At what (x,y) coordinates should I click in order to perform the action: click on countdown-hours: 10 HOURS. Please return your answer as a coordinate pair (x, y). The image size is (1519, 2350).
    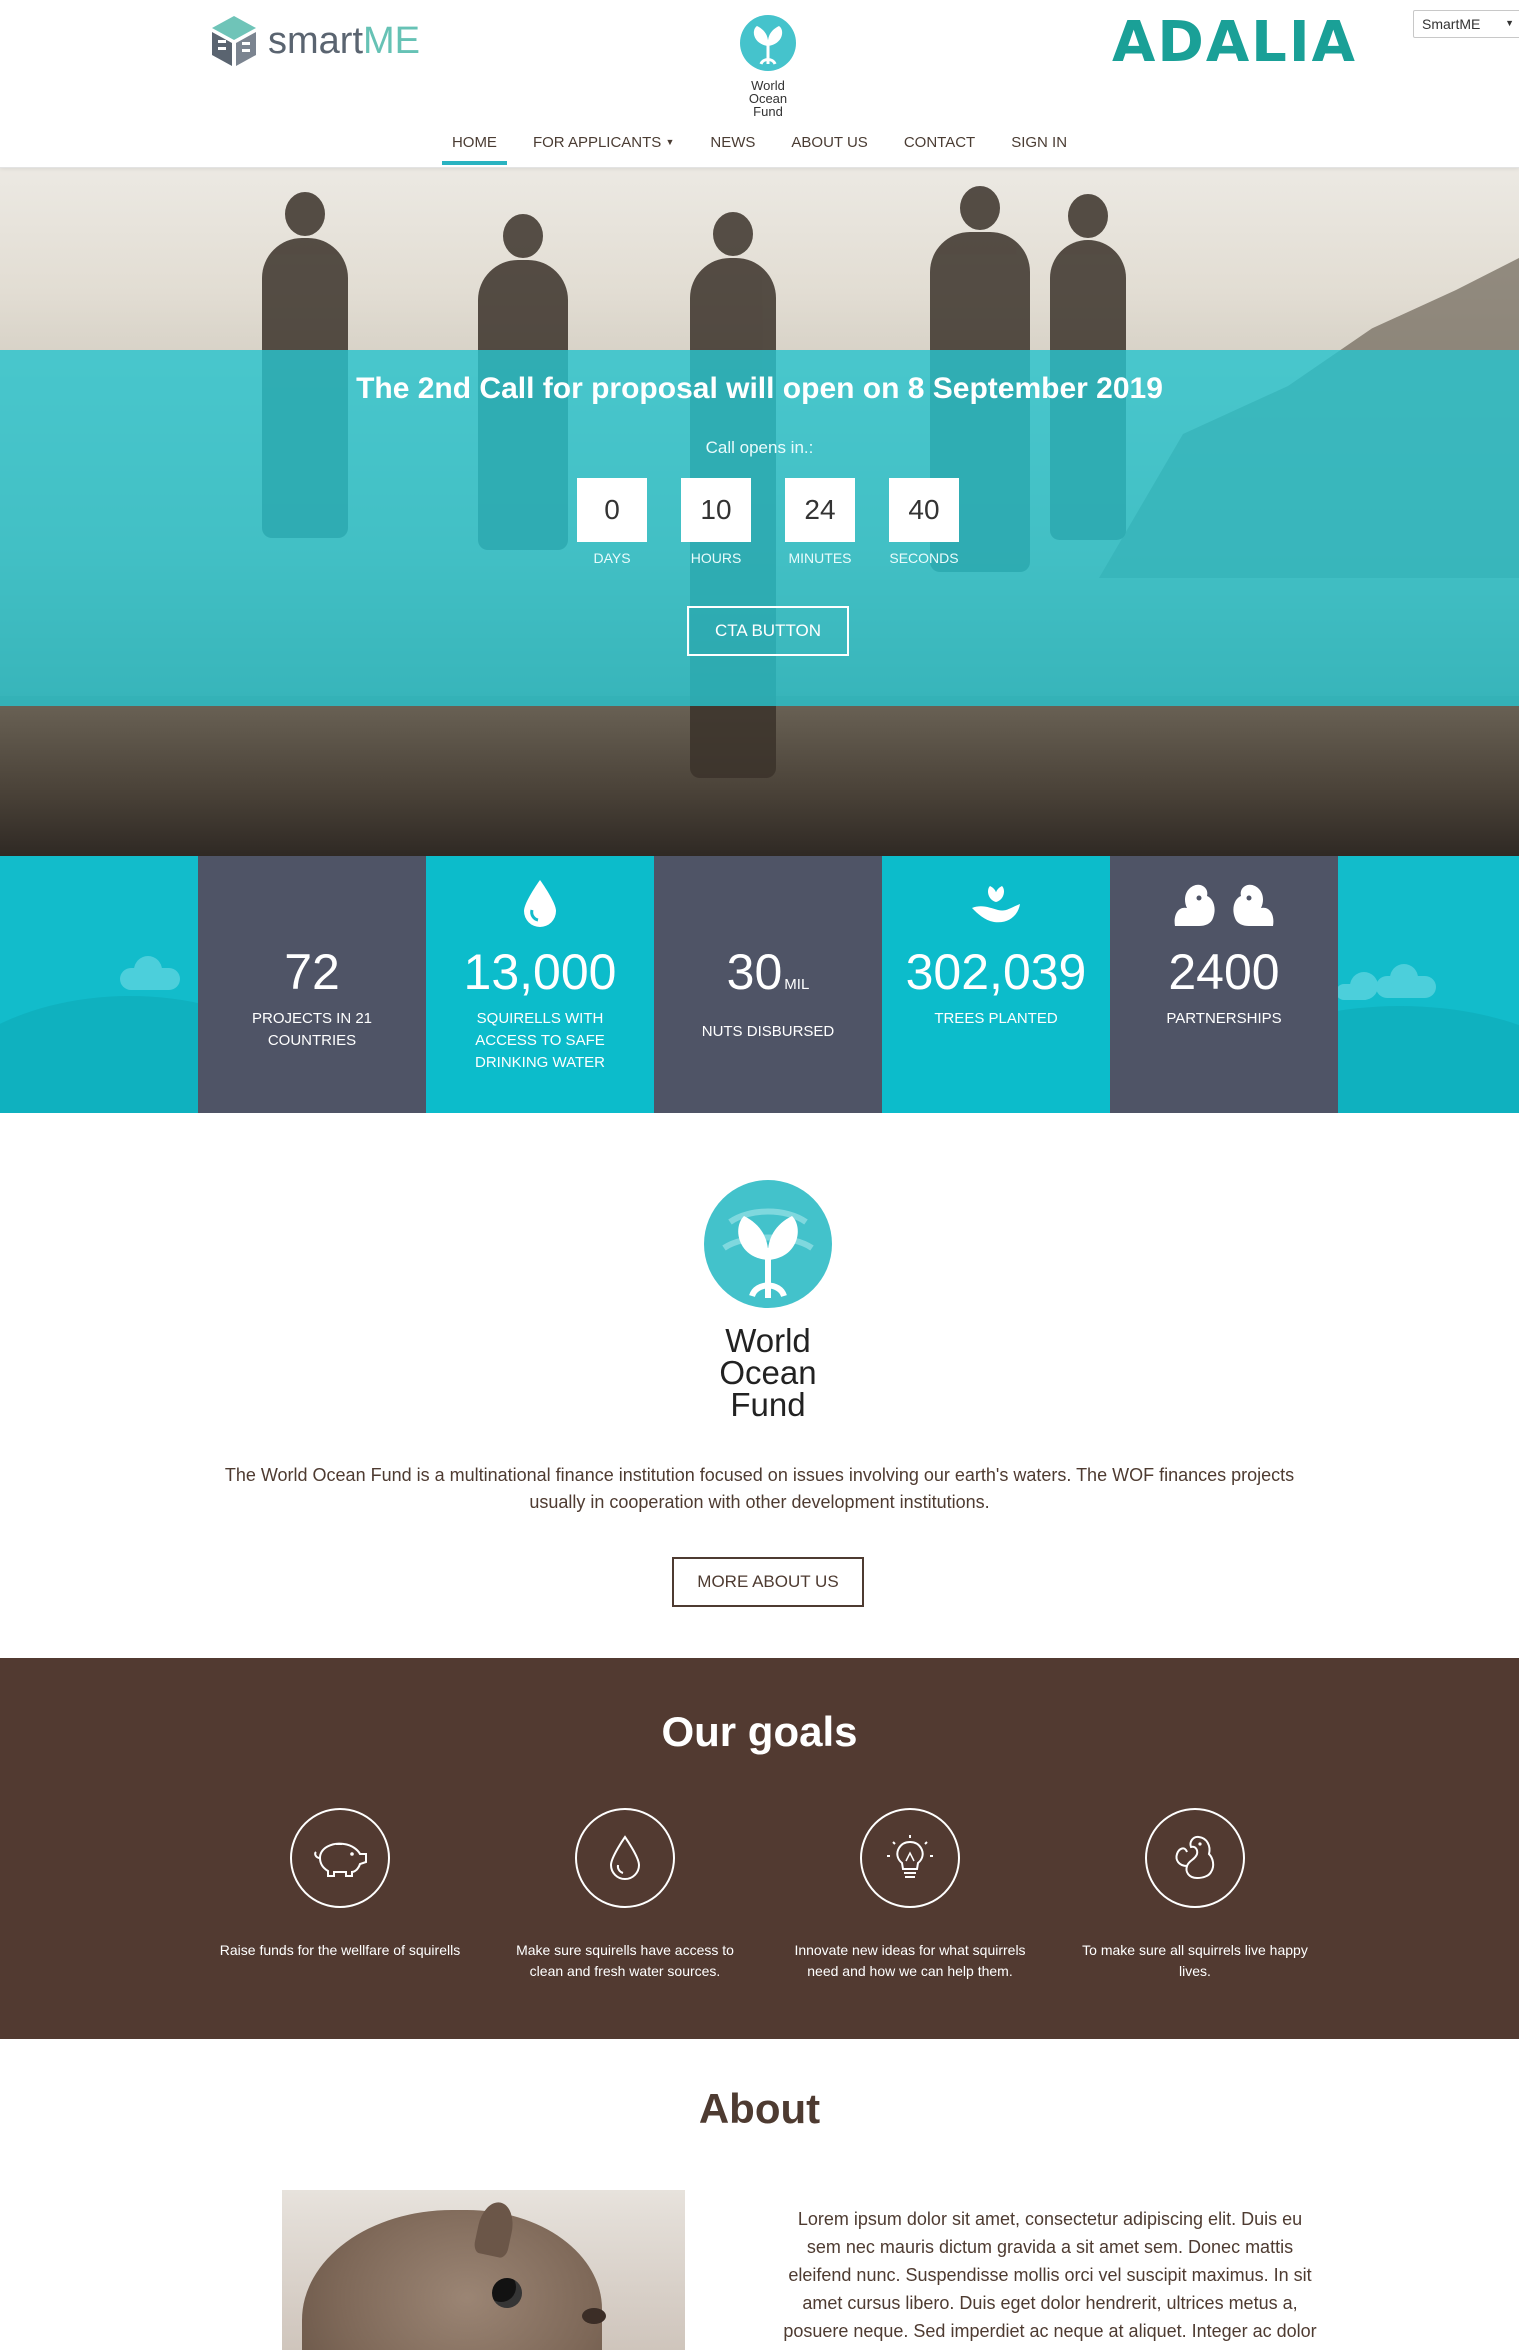
    Looking at the image, I should click on (716, 522).